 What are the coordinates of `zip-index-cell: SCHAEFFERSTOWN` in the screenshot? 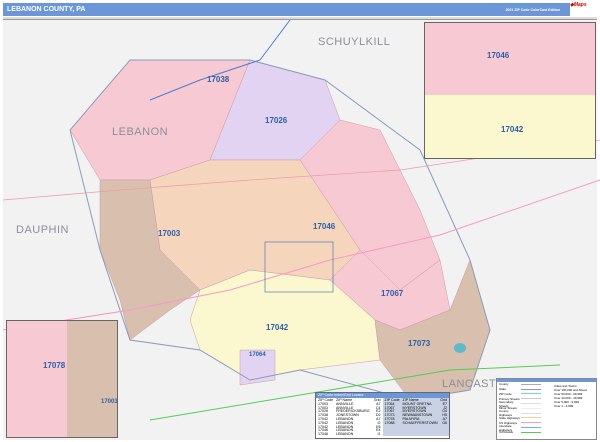 It's located at (420, 422).